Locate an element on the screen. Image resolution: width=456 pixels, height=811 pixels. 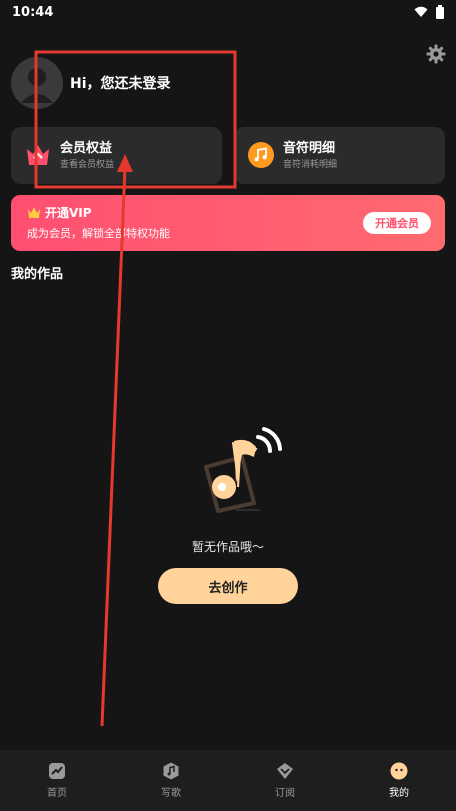
empty-works-text: 暂无作品哦〜 is located at coordinates (227, 547).